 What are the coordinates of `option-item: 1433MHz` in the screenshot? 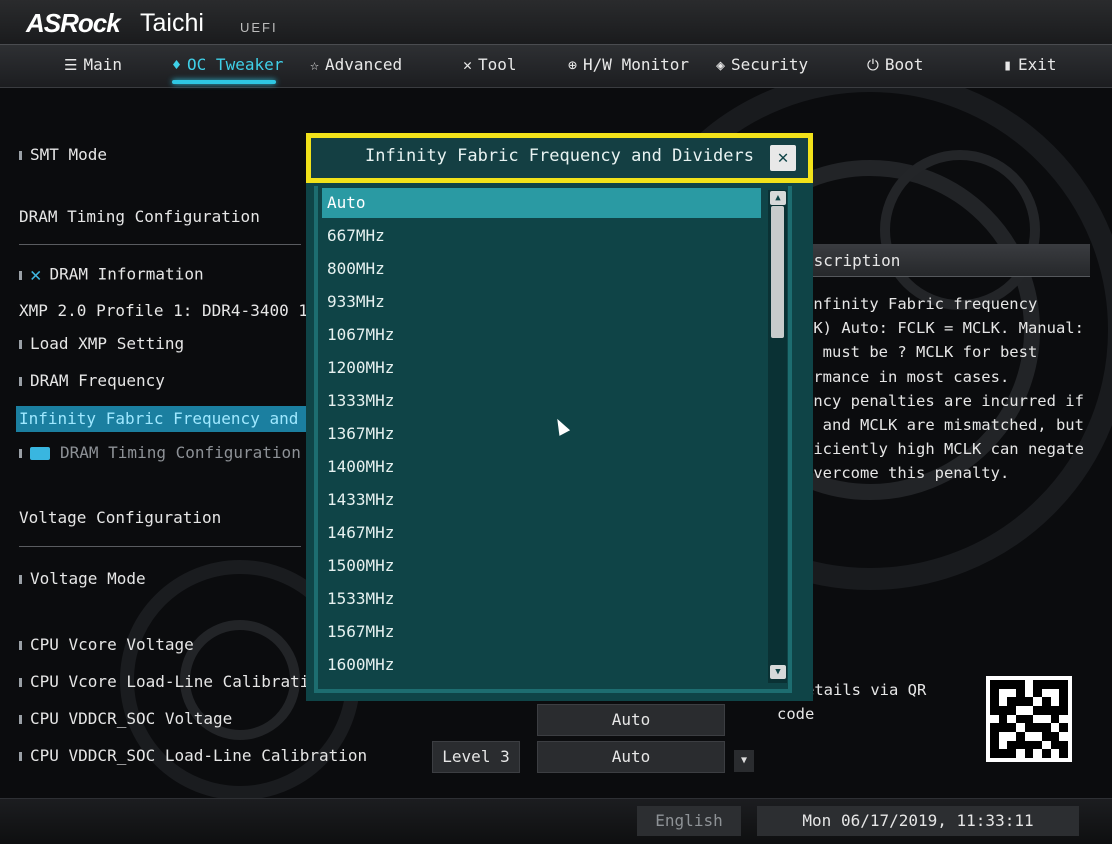 It's located at (541, 500).